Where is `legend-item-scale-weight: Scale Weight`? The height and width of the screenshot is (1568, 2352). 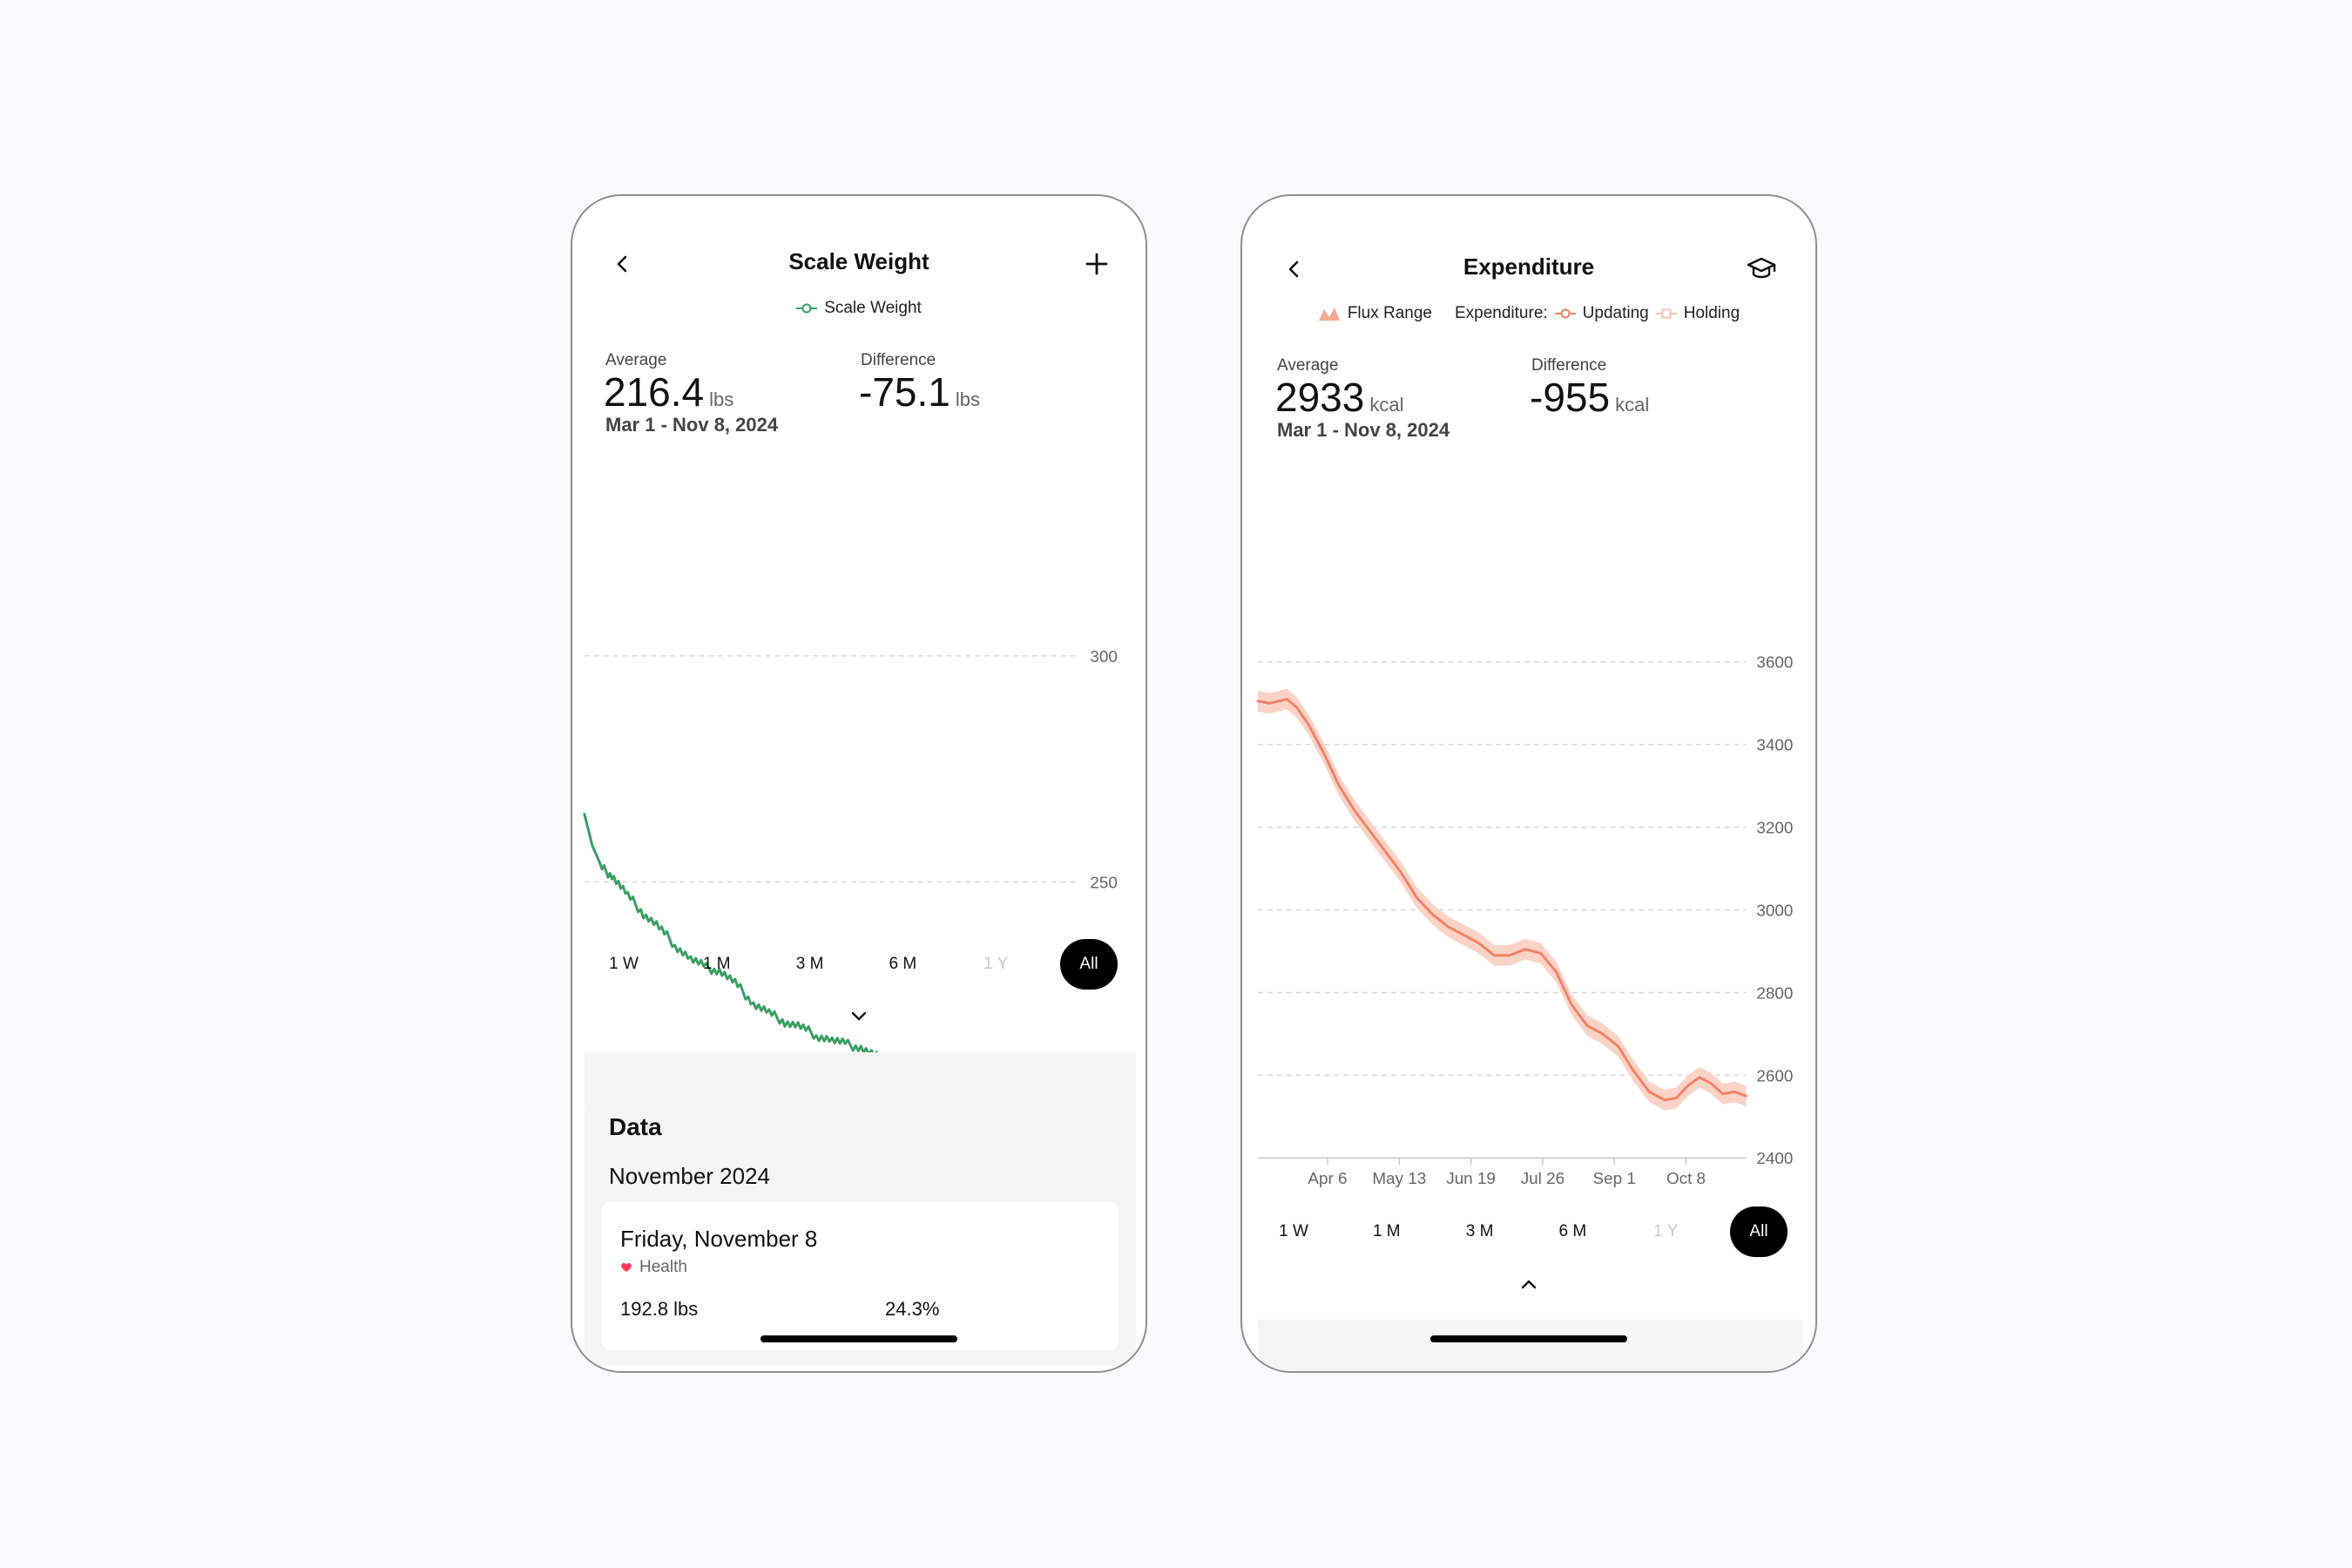
legend-item-scale-weight: Scale Weight is located at coordinates (859, 308).